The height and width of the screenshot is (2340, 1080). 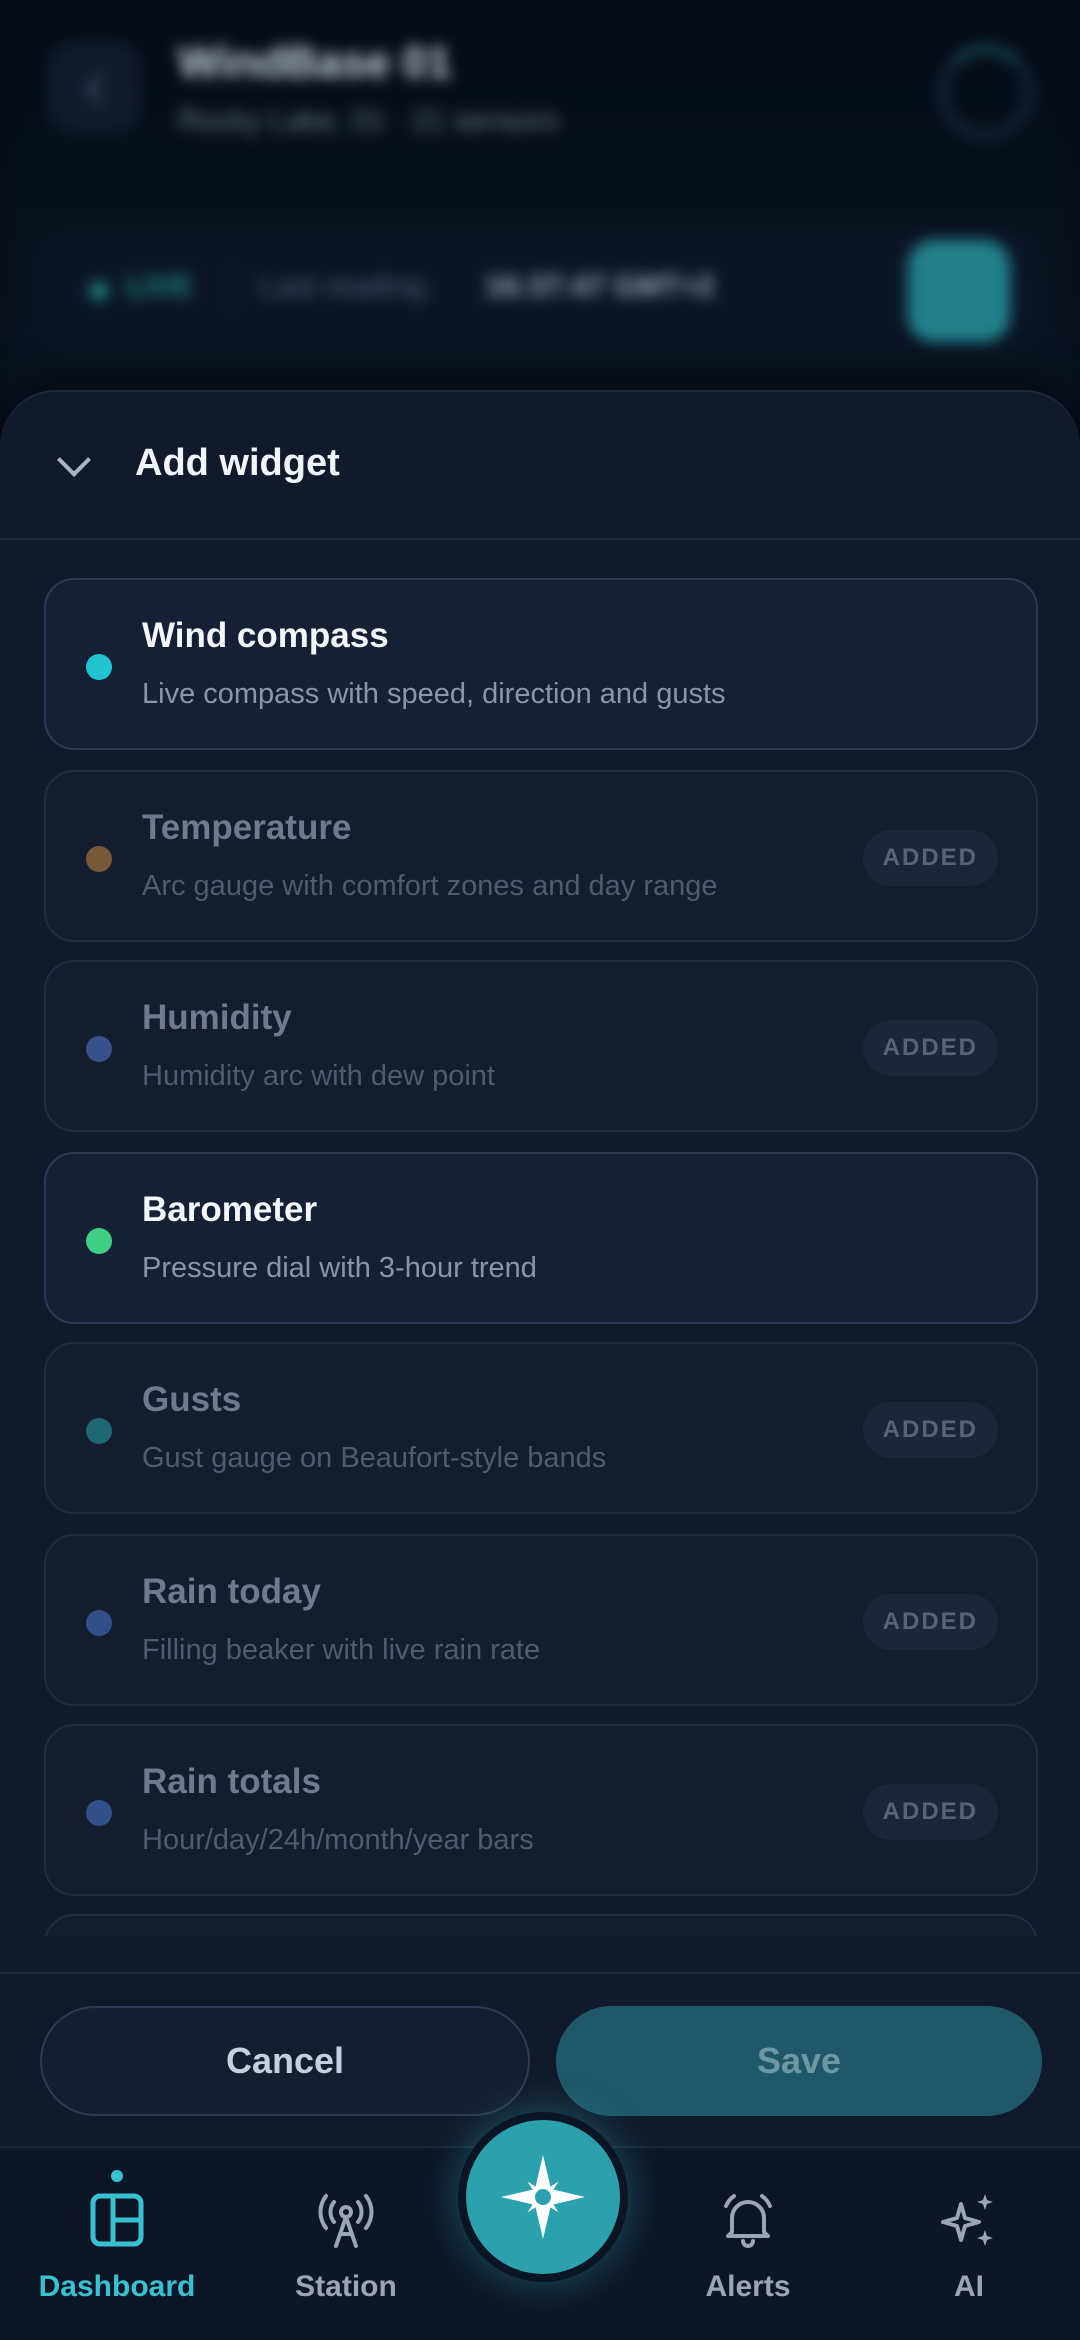 I want to click on station-subtitle: Rocky Lake, 01 · 21 sensors, so click(x=368, y=120).